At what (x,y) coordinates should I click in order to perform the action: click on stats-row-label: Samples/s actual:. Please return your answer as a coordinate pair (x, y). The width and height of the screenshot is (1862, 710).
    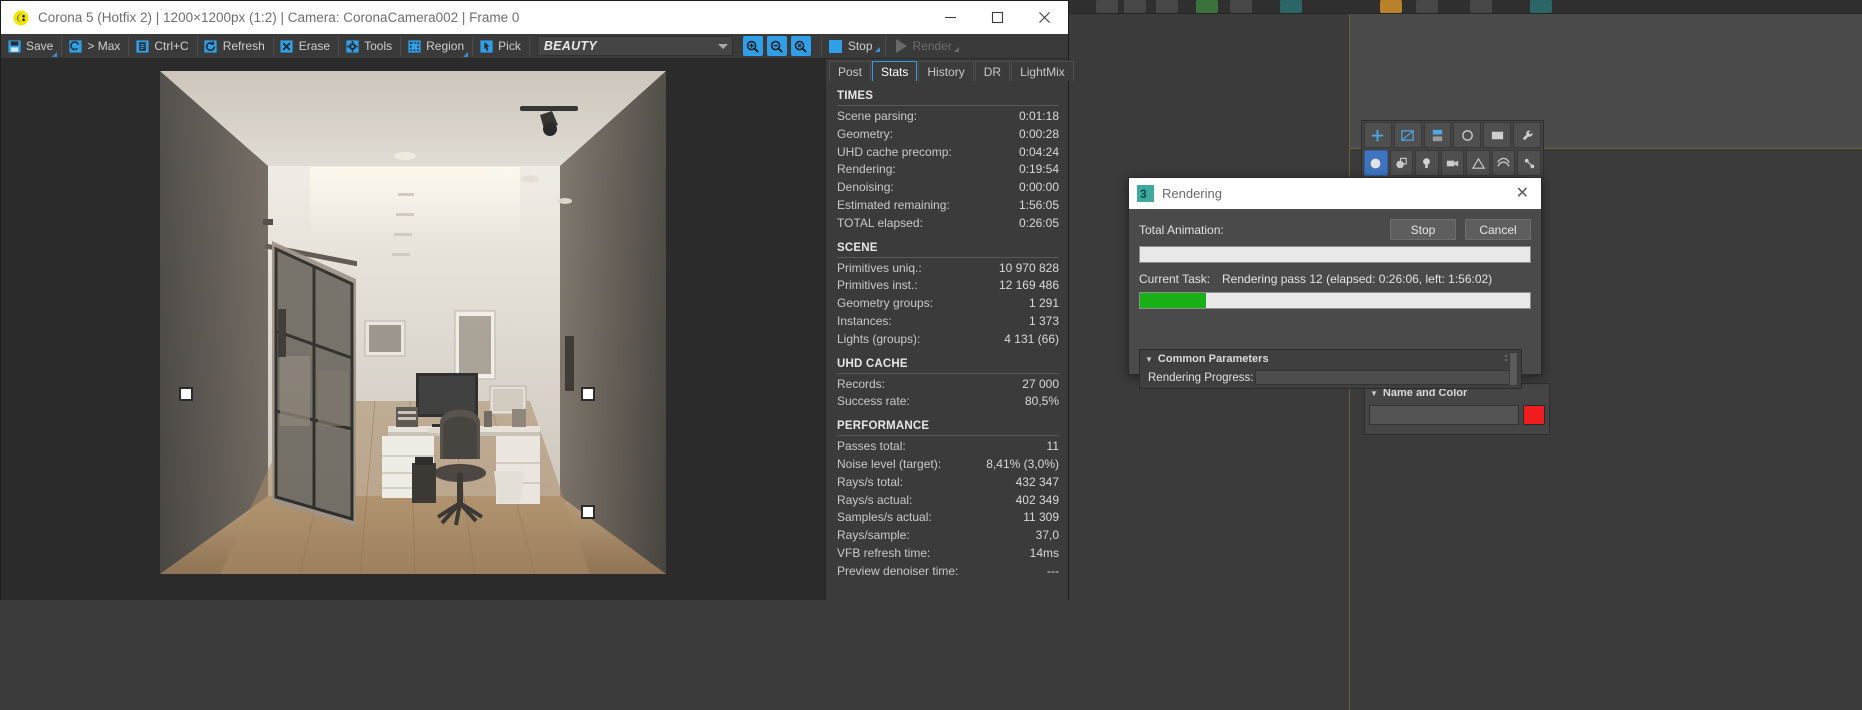
    Looking at the image, I should click on (884, 517).